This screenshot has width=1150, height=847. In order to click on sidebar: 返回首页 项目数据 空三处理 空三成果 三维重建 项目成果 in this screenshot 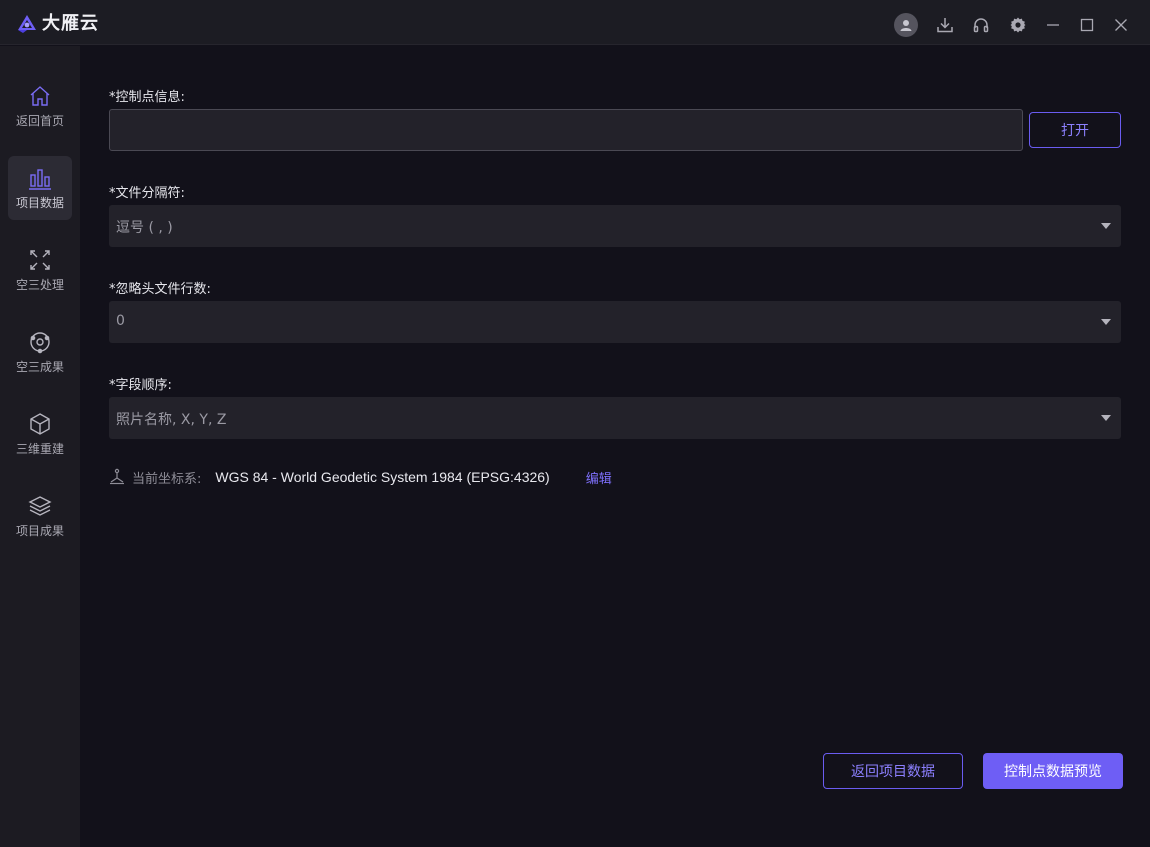, I will do `click(40, 446)`.